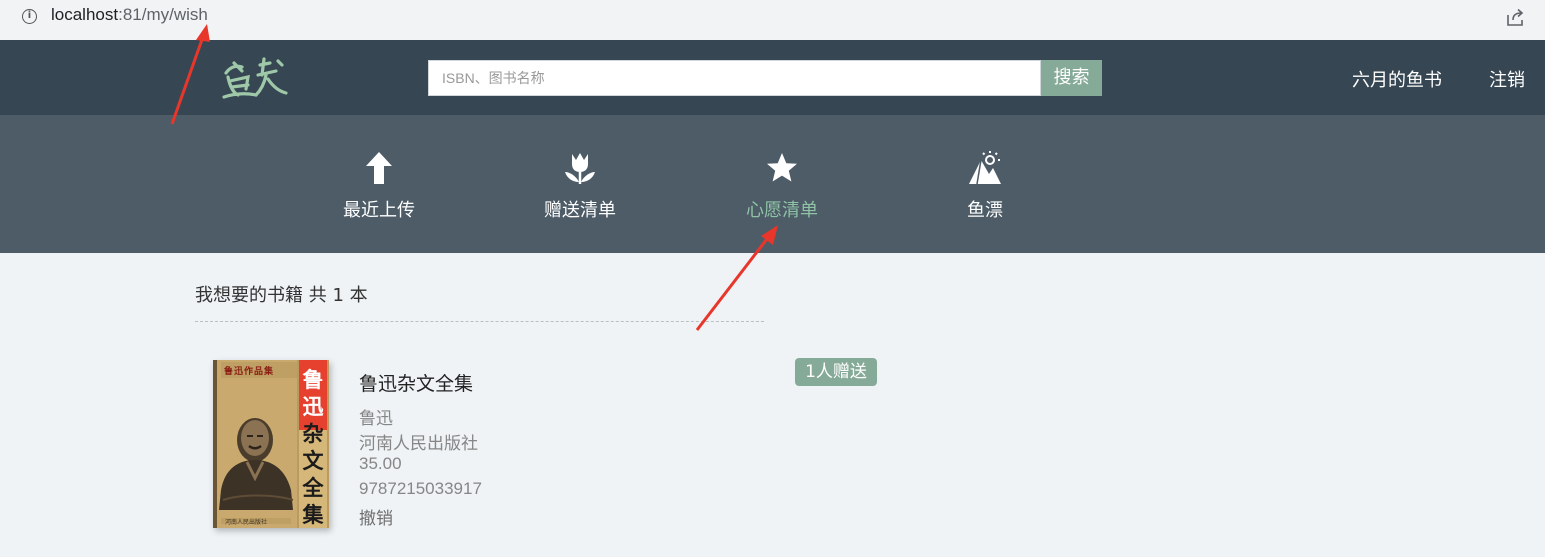 The image size is (1545, 557). I want to click on book-publisher: 河南人民出版社, so click(418, 443).